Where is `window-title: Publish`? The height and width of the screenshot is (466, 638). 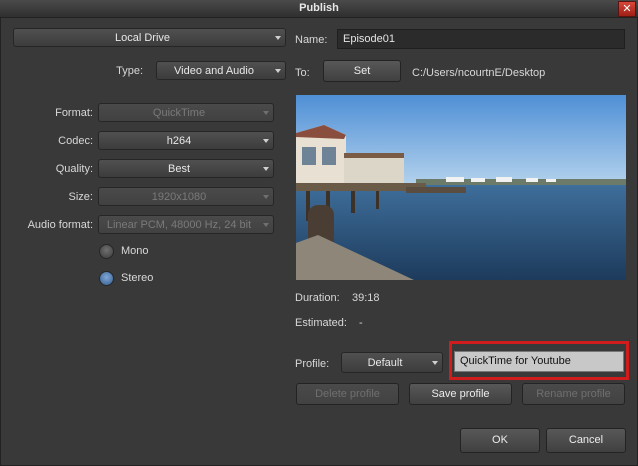 window-title: Publish is located at coordinates (319, 8).